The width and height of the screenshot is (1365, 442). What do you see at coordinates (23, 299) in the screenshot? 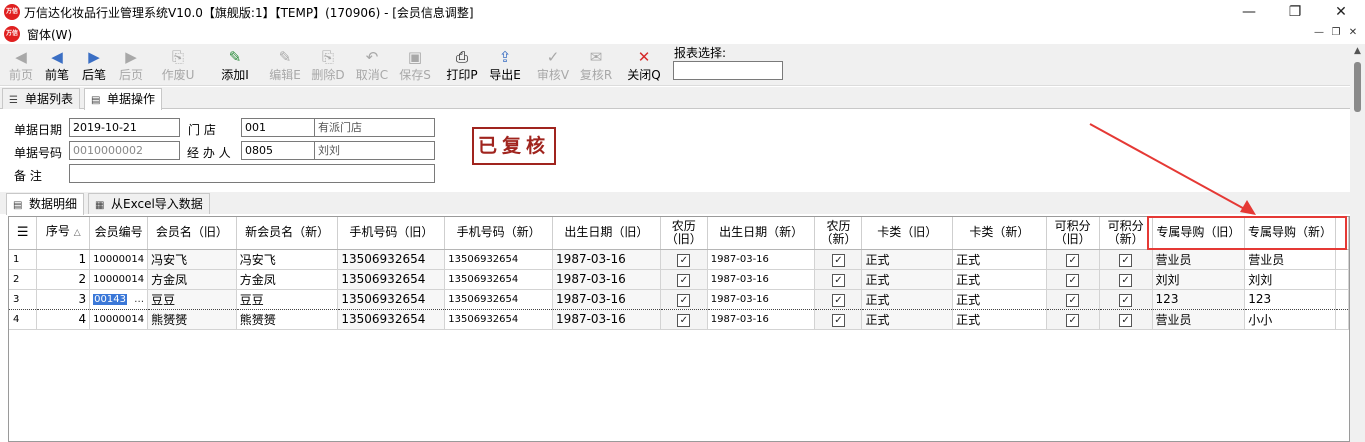
I see `row-number: 3` at bounding box center [23, 299].